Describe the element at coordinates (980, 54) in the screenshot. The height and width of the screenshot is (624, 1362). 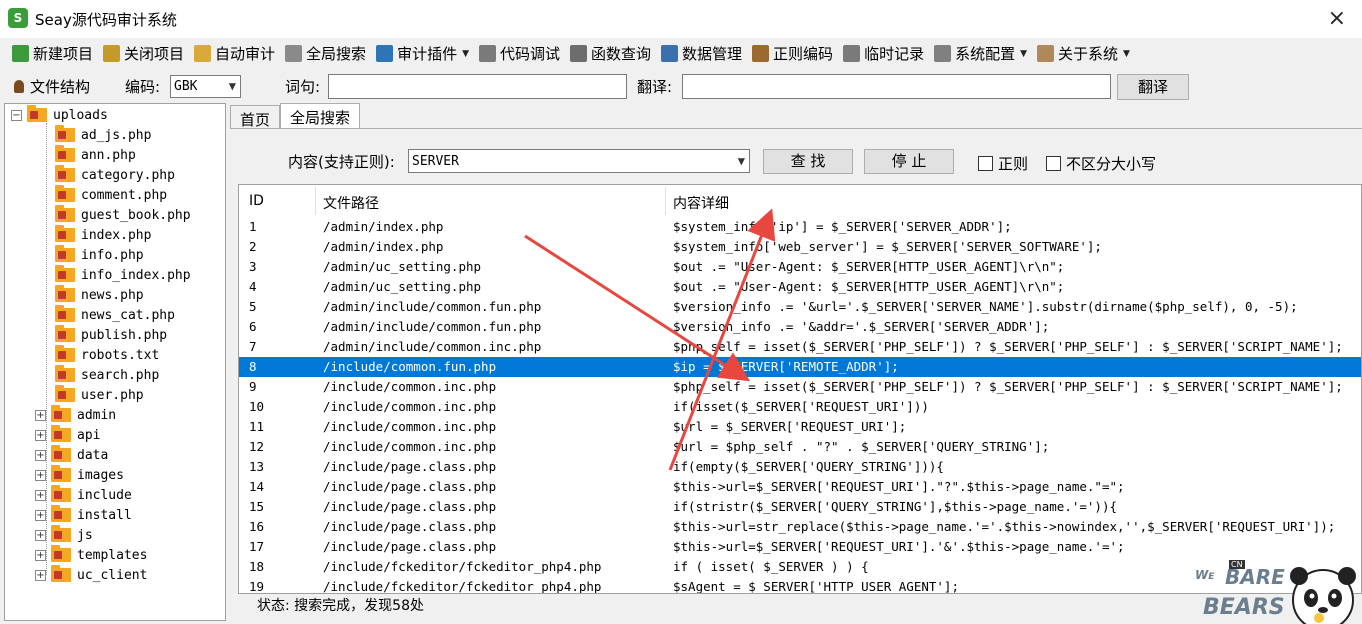
I see `menu-item-10: 系统配置 ▼` at that location.